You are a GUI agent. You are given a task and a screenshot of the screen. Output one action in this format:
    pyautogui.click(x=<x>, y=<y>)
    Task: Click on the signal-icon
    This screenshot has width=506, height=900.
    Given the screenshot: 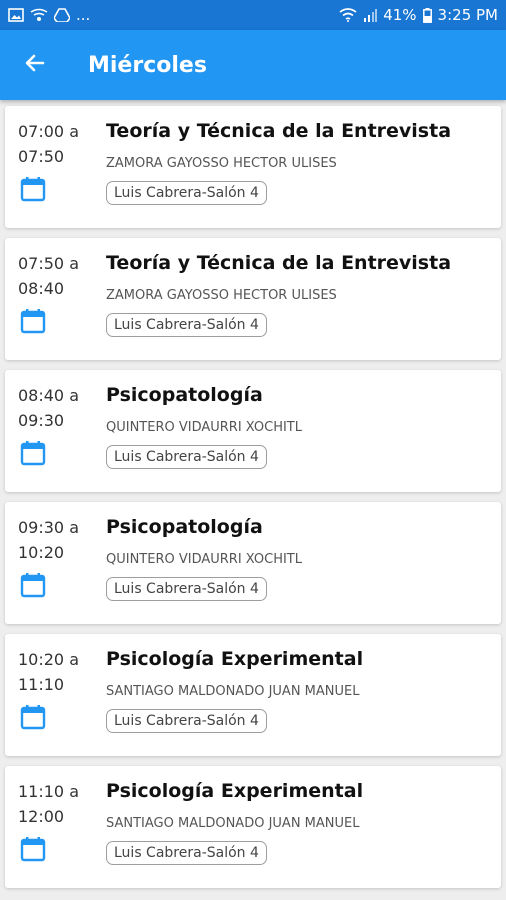 What is the action you would take?
    pyautogui.click(x=370, y=15)
    